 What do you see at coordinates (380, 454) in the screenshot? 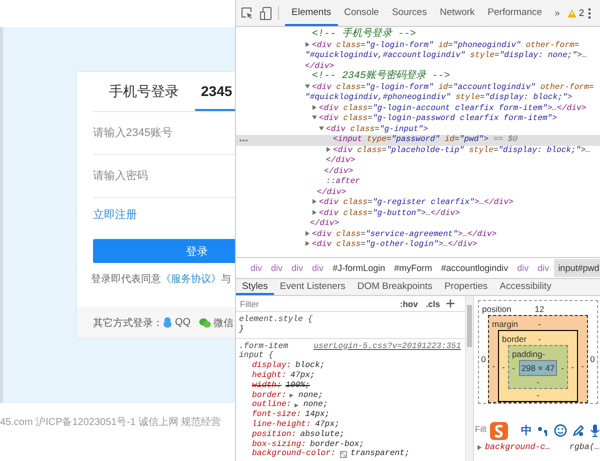
I see `css-value: transparent;` at bounding box center [380, 454].